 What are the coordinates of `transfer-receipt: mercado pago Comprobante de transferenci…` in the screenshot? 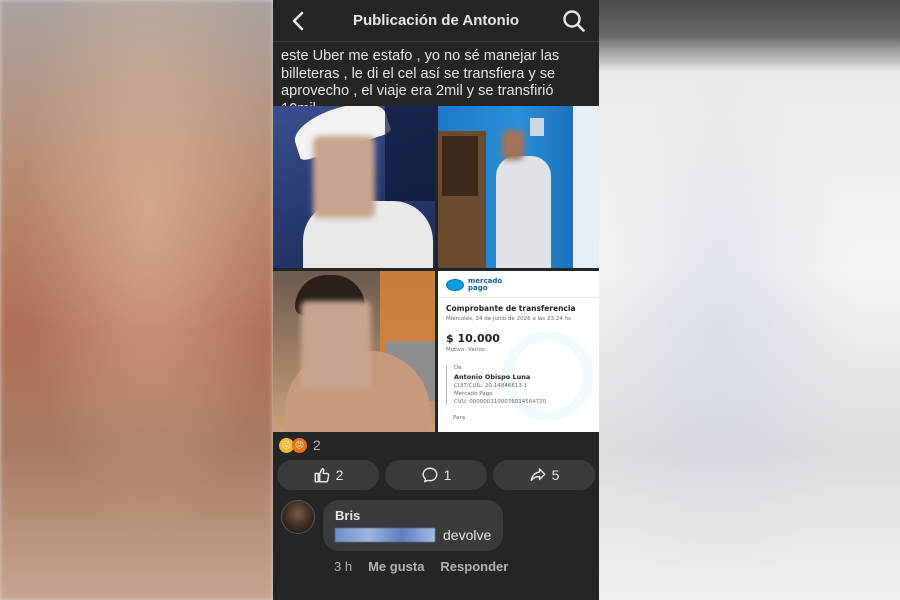 It's located at (518, 351).